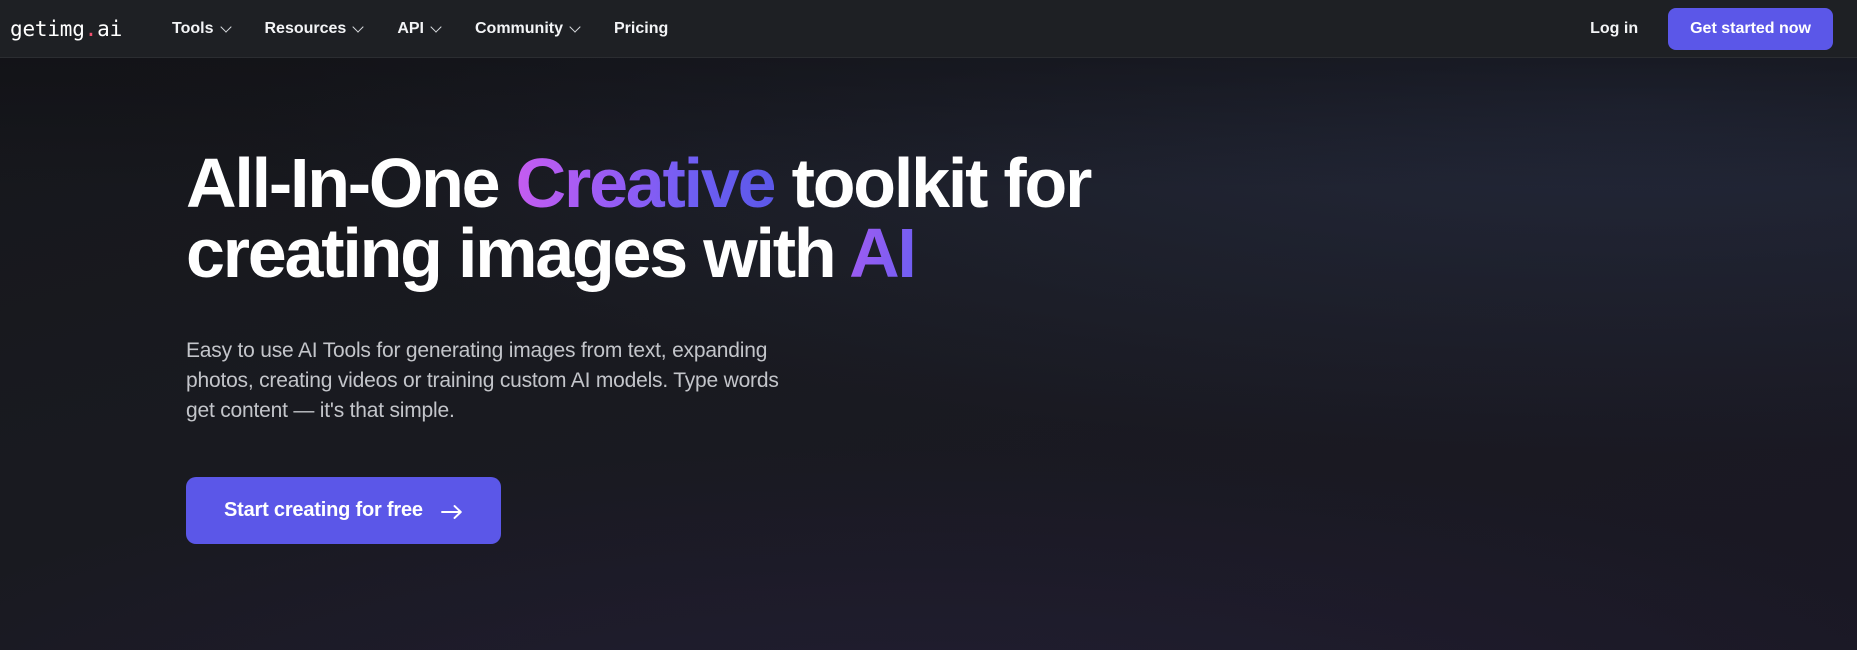 The width and height of the screenshot is (1857, 650). I want to click on brand-logo-name: getimg, so click(47, 28).